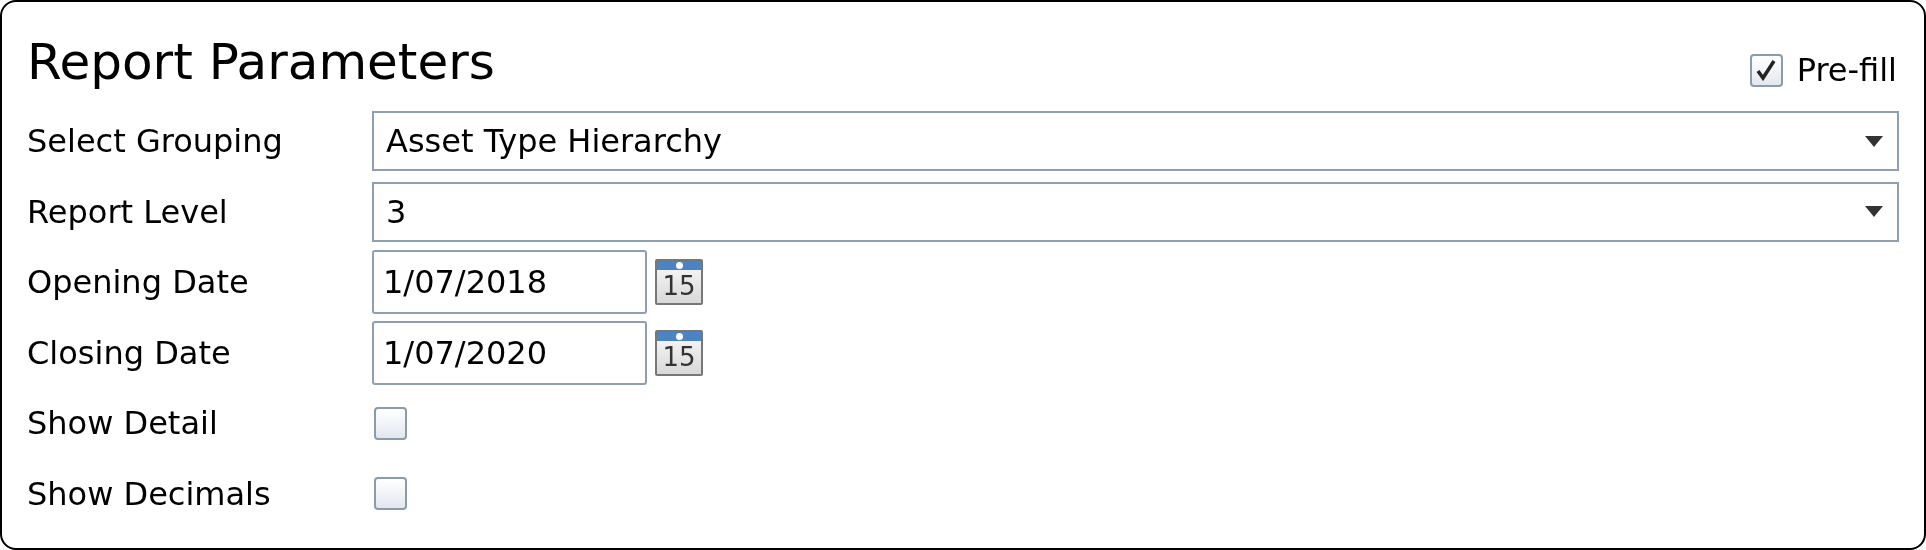  What do you see at coordinates (1135, 211) in the screenshot?
I see `dropdown: 3` at bounding box center [1135, 211].